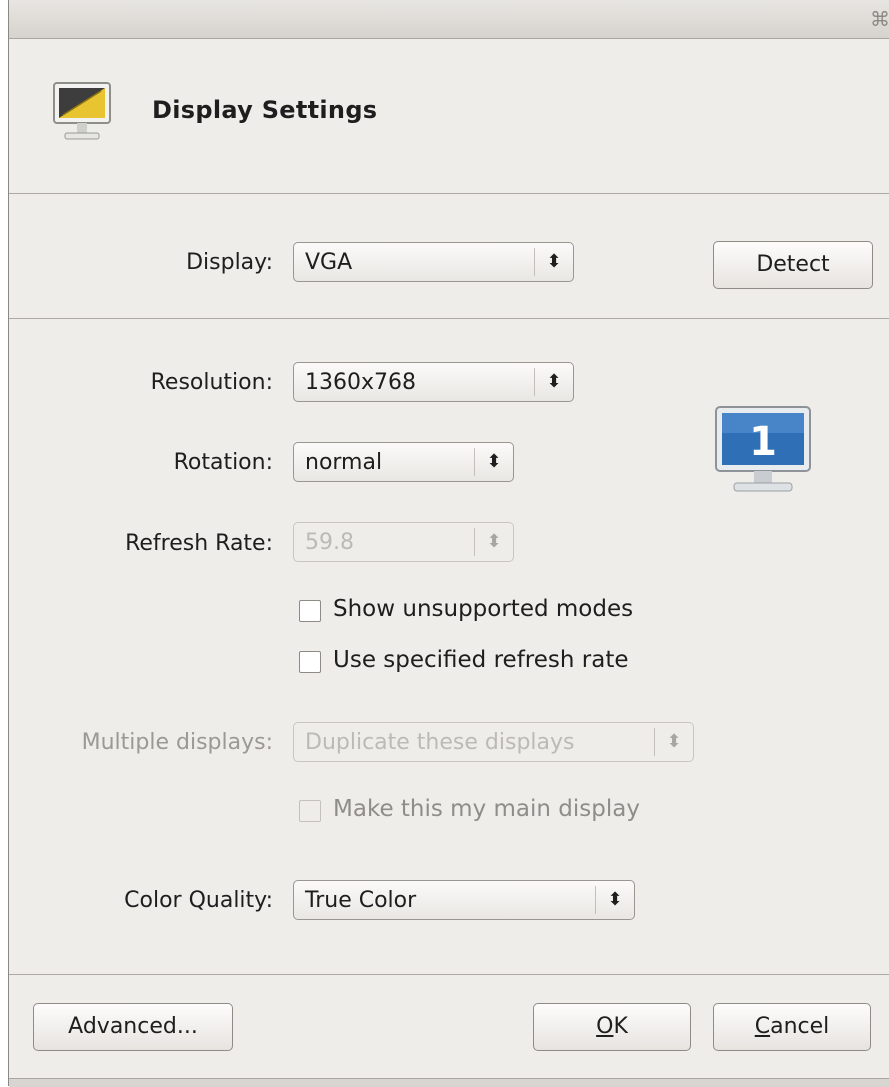  I want to click on display-label: Display:, so click(229, 262).